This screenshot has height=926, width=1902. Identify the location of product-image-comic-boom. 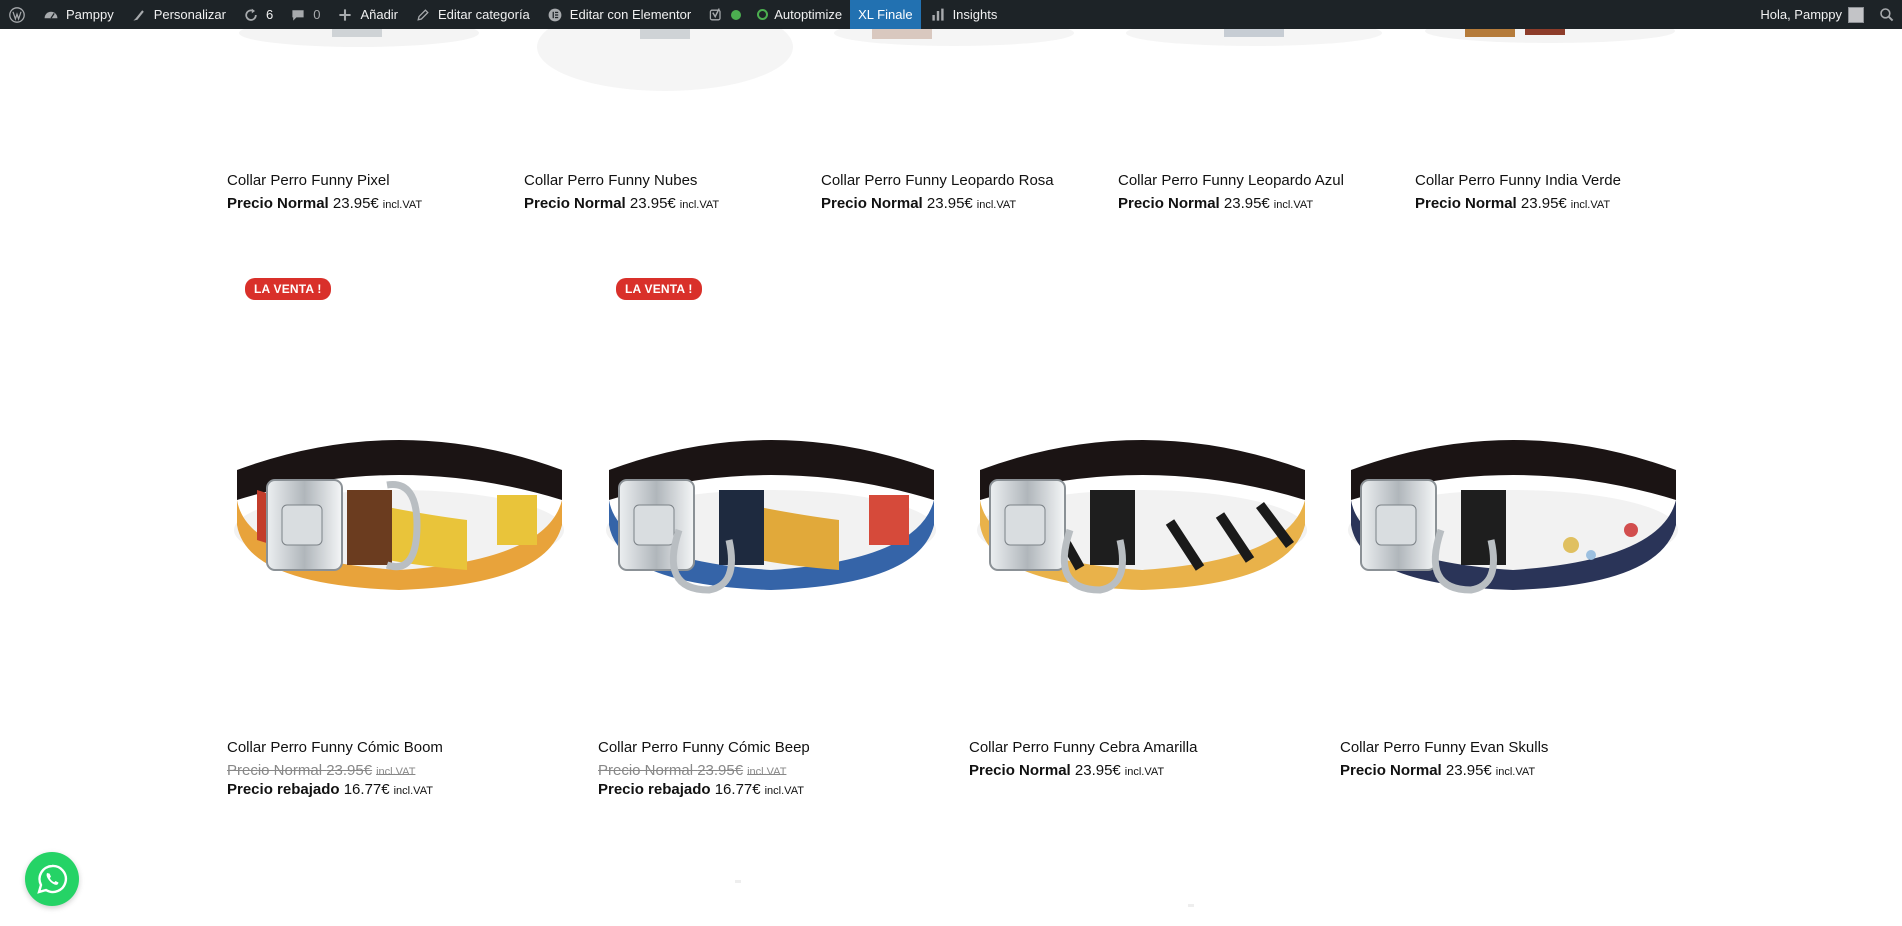
(398, 472).